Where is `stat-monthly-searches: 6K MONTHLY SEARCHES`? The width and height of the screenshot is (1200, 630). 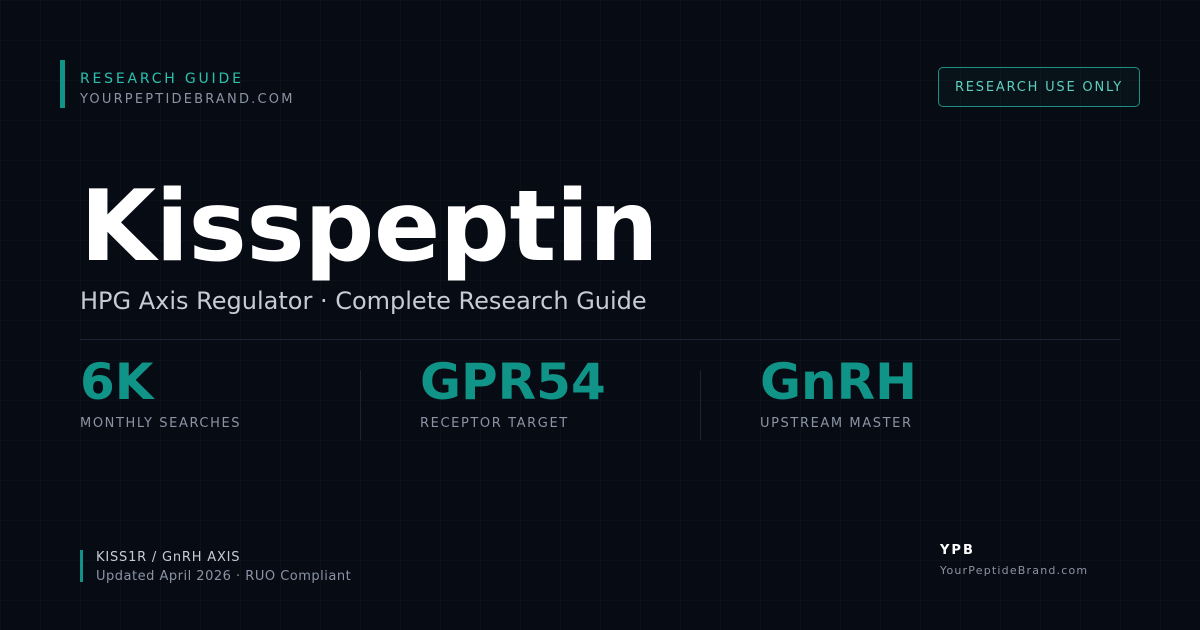
stat-monthly-searches: 6K MONTHLY SEARCHES is located at coordinates (160, 395).